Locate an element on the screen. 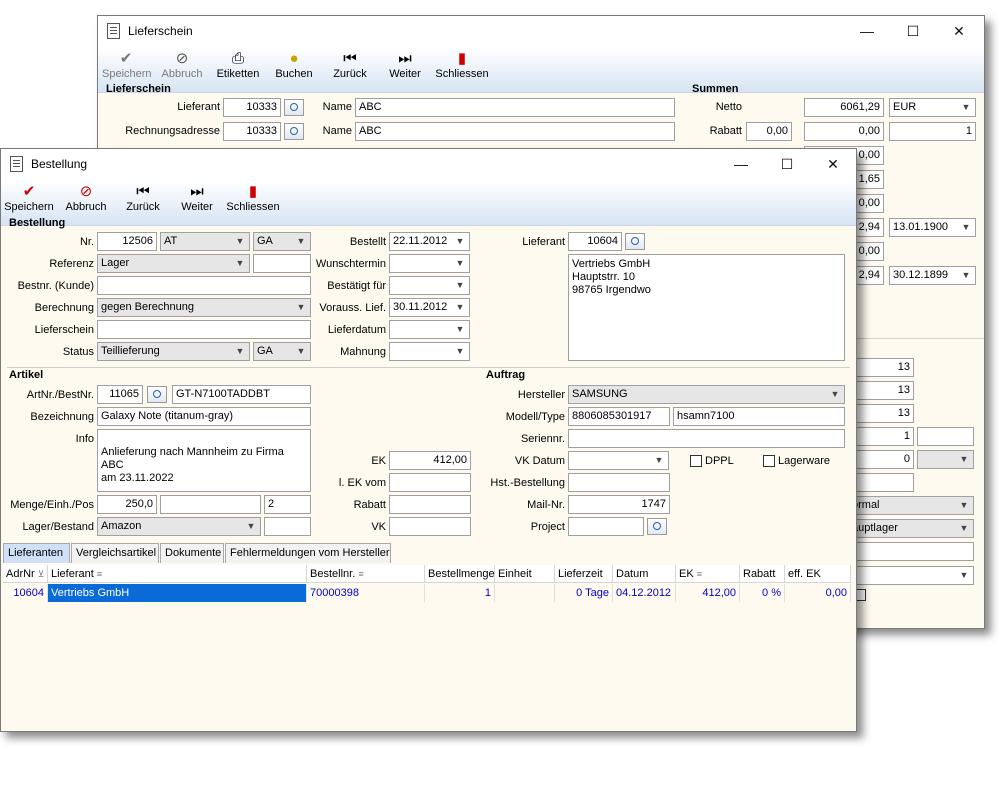 This screenshot has height=800, width=1000. mailnr-field: 1747 is located at coordinates (619, 504).